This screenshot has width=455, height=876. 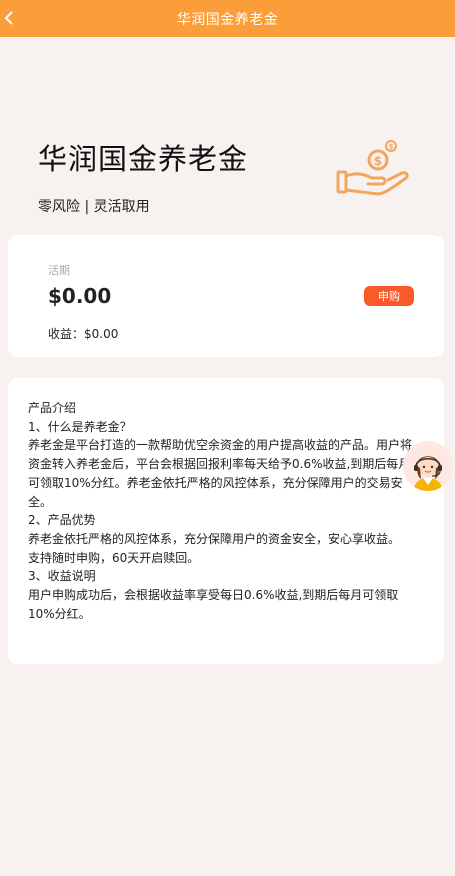 I want to click on info-paragraph: 支持随时申购，60天开启赎回。, so click(x=114, y=557).